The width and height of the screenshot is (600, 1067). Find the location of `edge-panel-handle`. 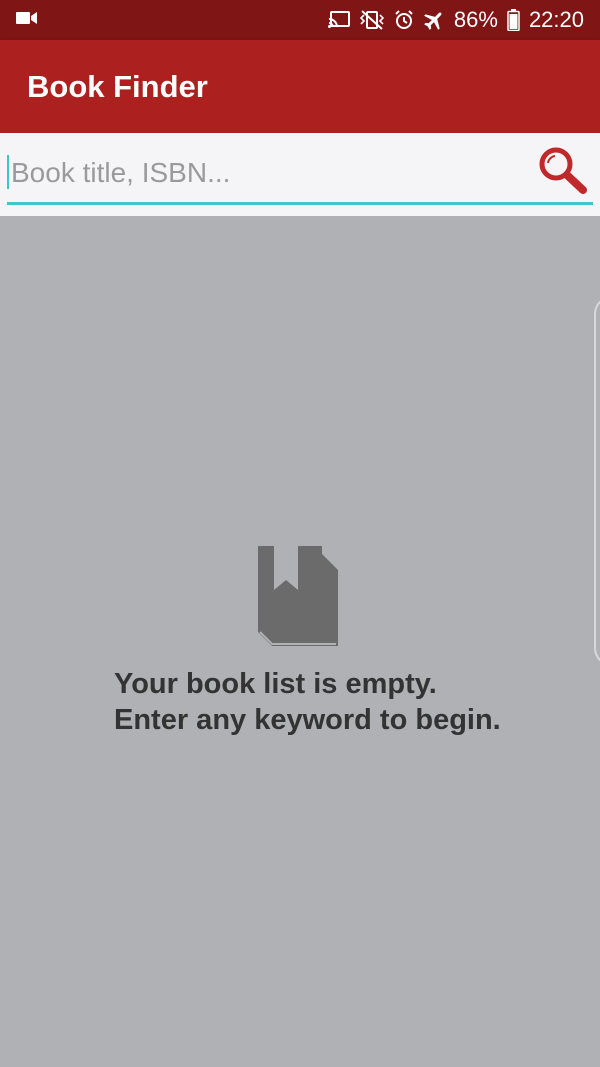

edge-panel-handle is located at coordinates (597, 481).